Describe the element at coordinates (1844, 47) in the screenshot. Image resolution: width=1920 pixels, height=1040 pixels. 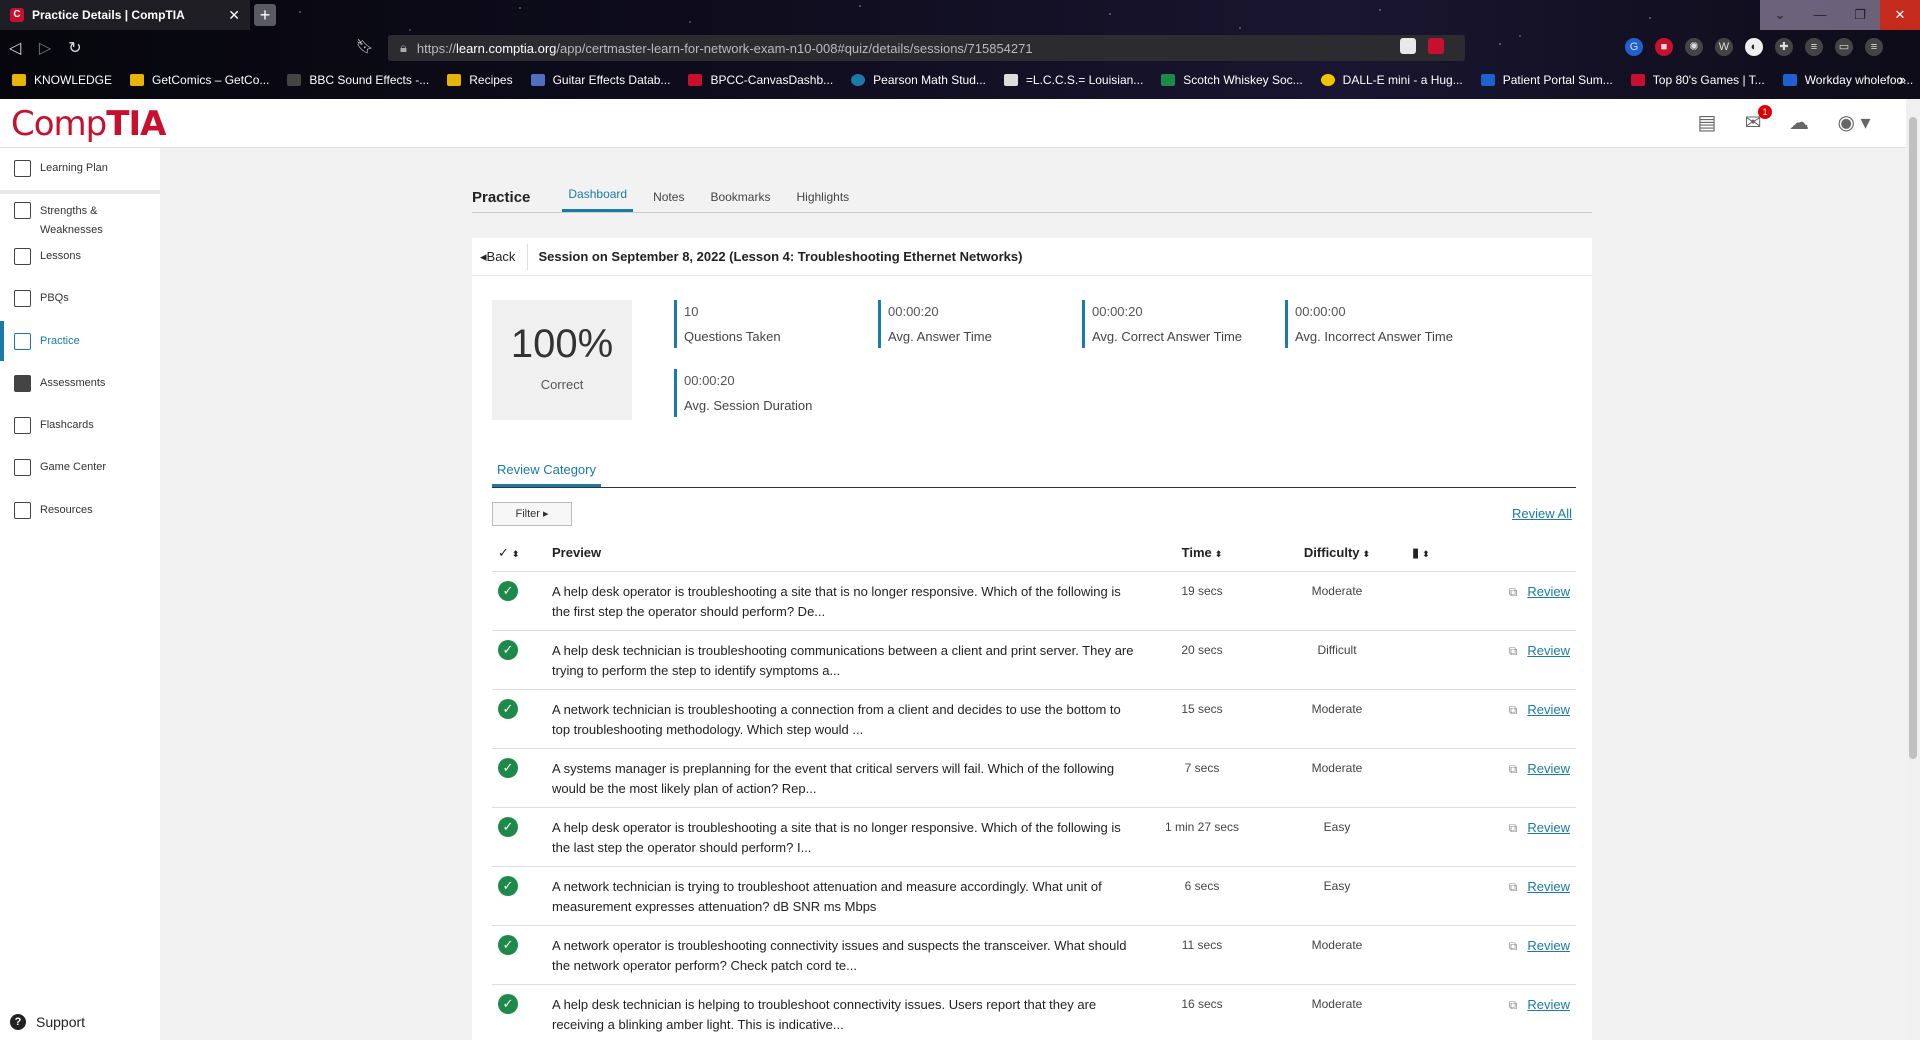
I see `wallet-icon: ▭` at that location.